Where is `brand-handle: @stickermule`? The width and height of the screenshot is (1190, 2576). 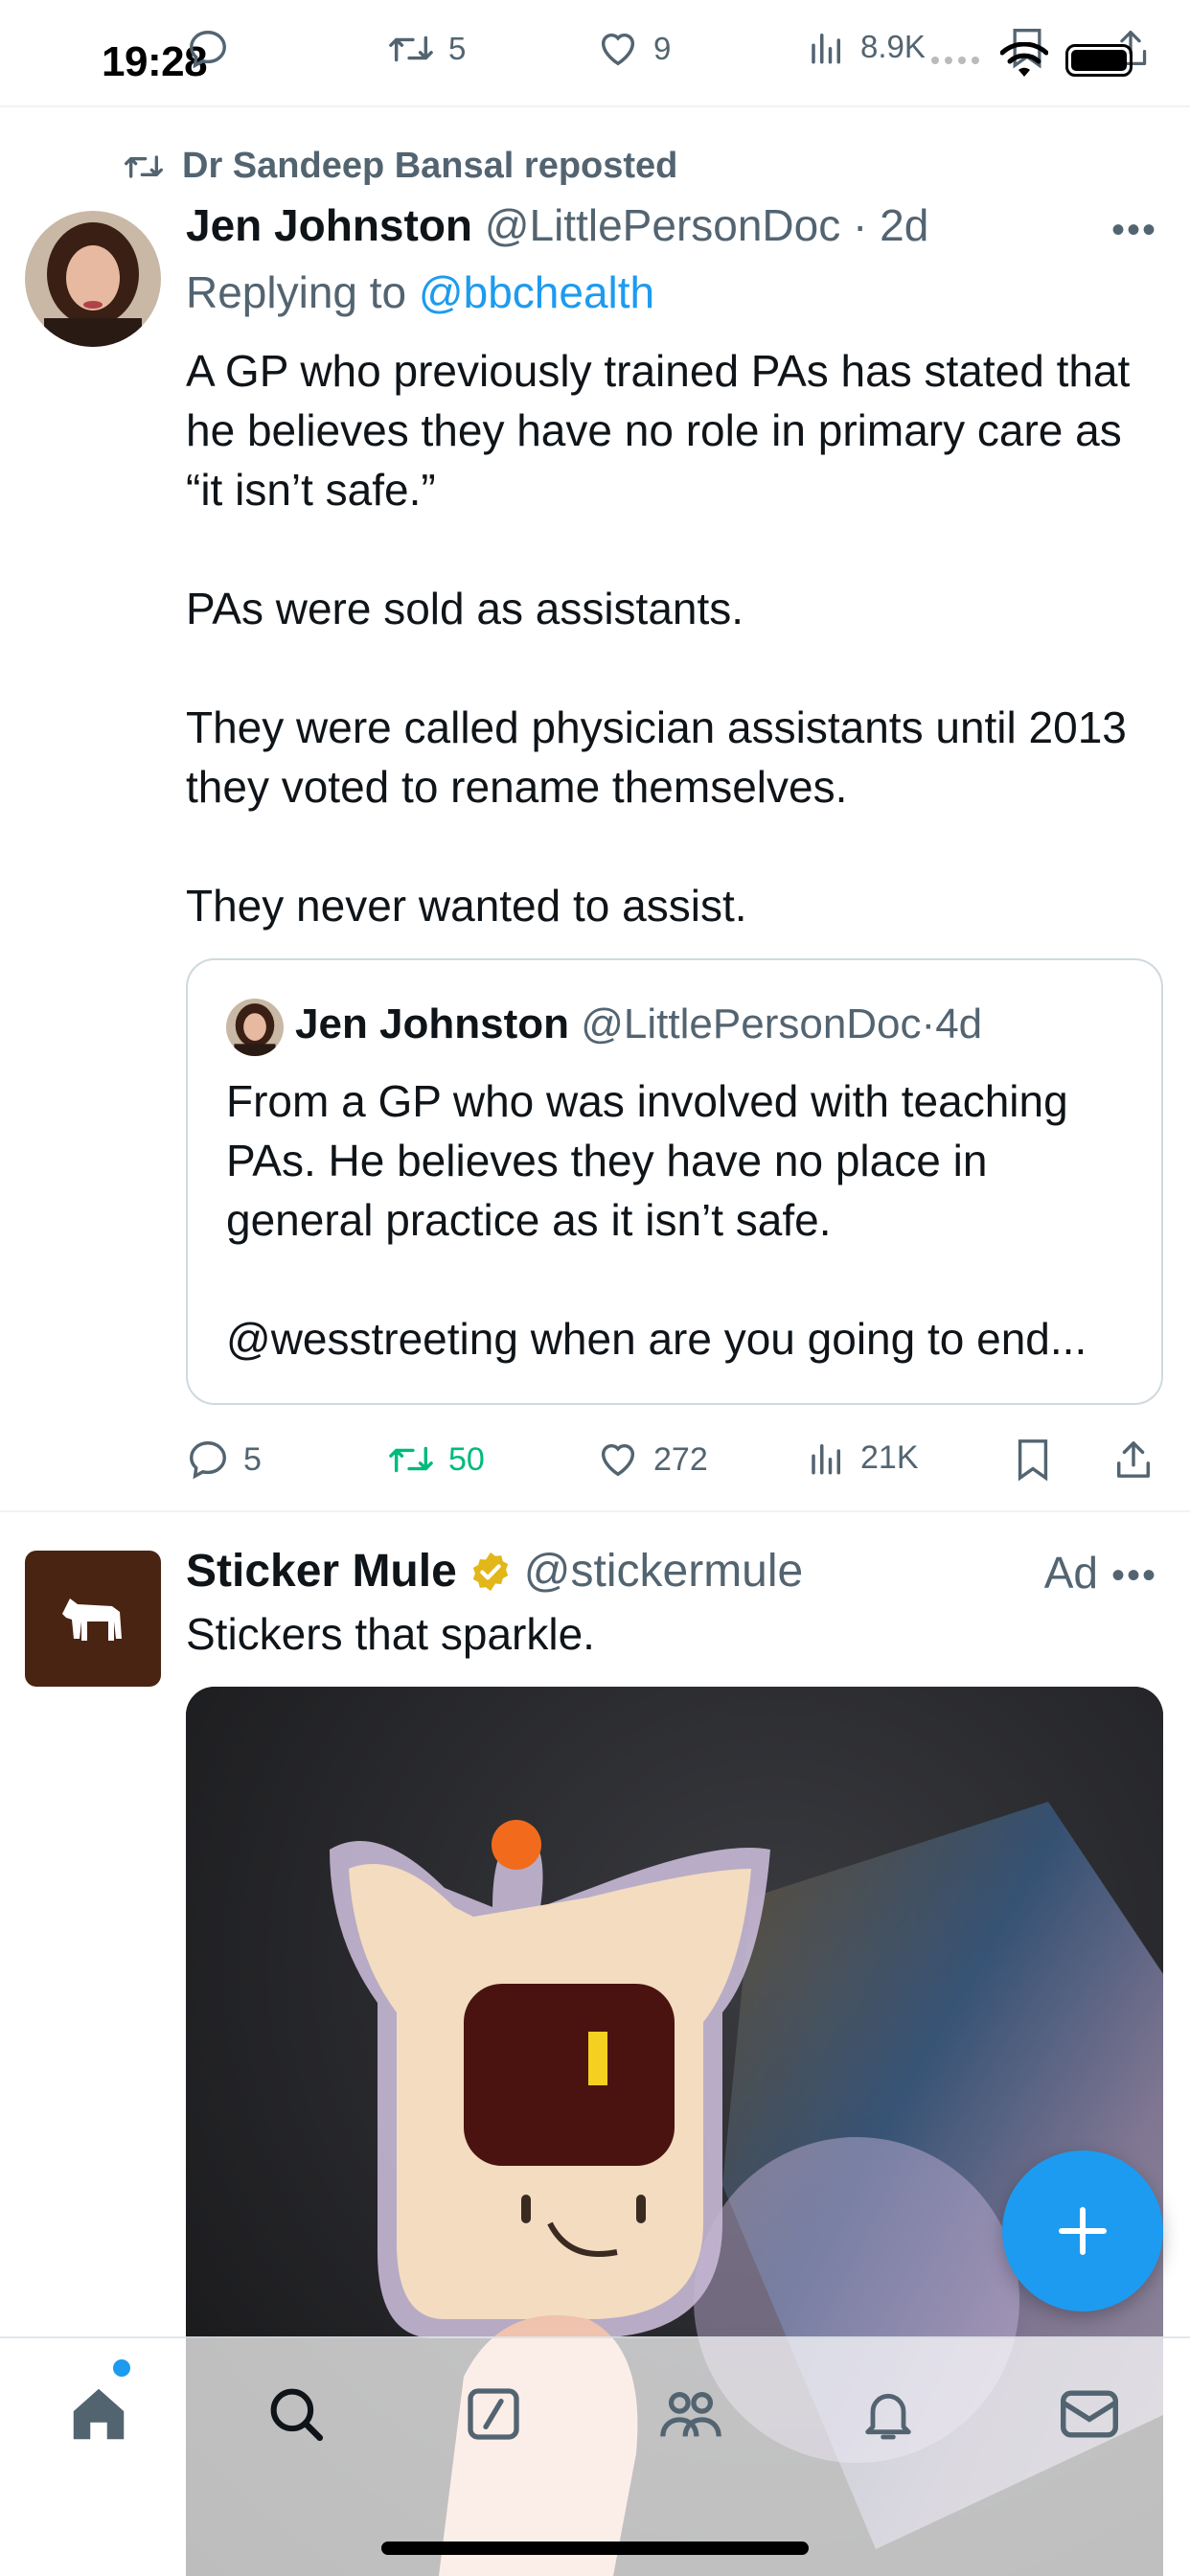
brand-handle: @stickermule is located at coordinates (664, 1571).